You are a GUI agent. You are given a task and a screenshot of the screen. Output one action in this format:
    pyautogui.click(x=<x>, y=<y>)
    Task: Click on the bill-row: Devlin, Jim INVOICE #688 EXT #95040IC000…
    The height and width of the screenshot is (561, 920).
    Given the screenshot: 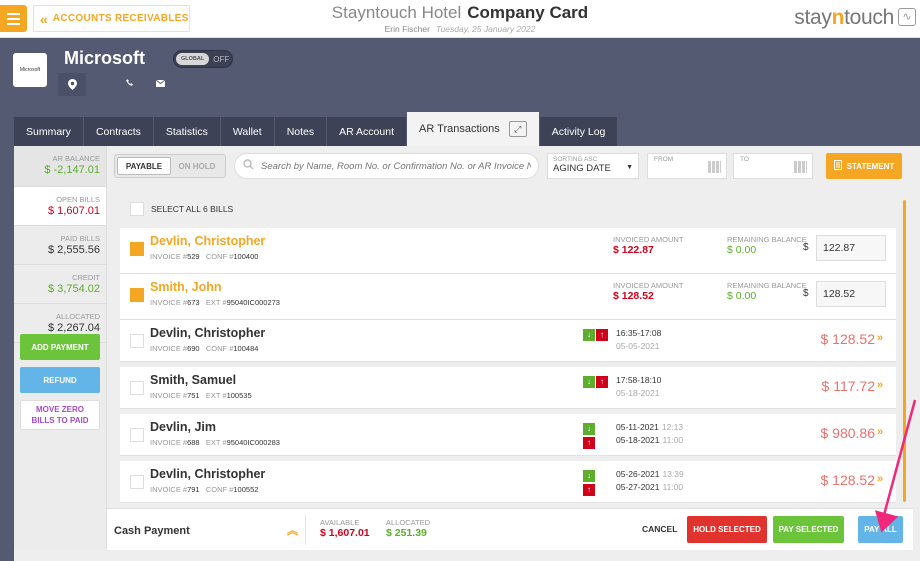 What is the action you would take?
    pyautogui.click(x=508, y=435)
    